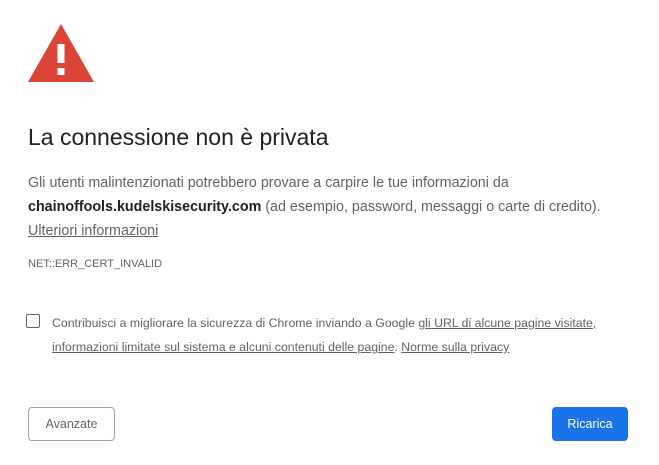 The height and width of the screenshot is (465, 659). I want to click on advanced-button: Avanzate, so click(71, 424).